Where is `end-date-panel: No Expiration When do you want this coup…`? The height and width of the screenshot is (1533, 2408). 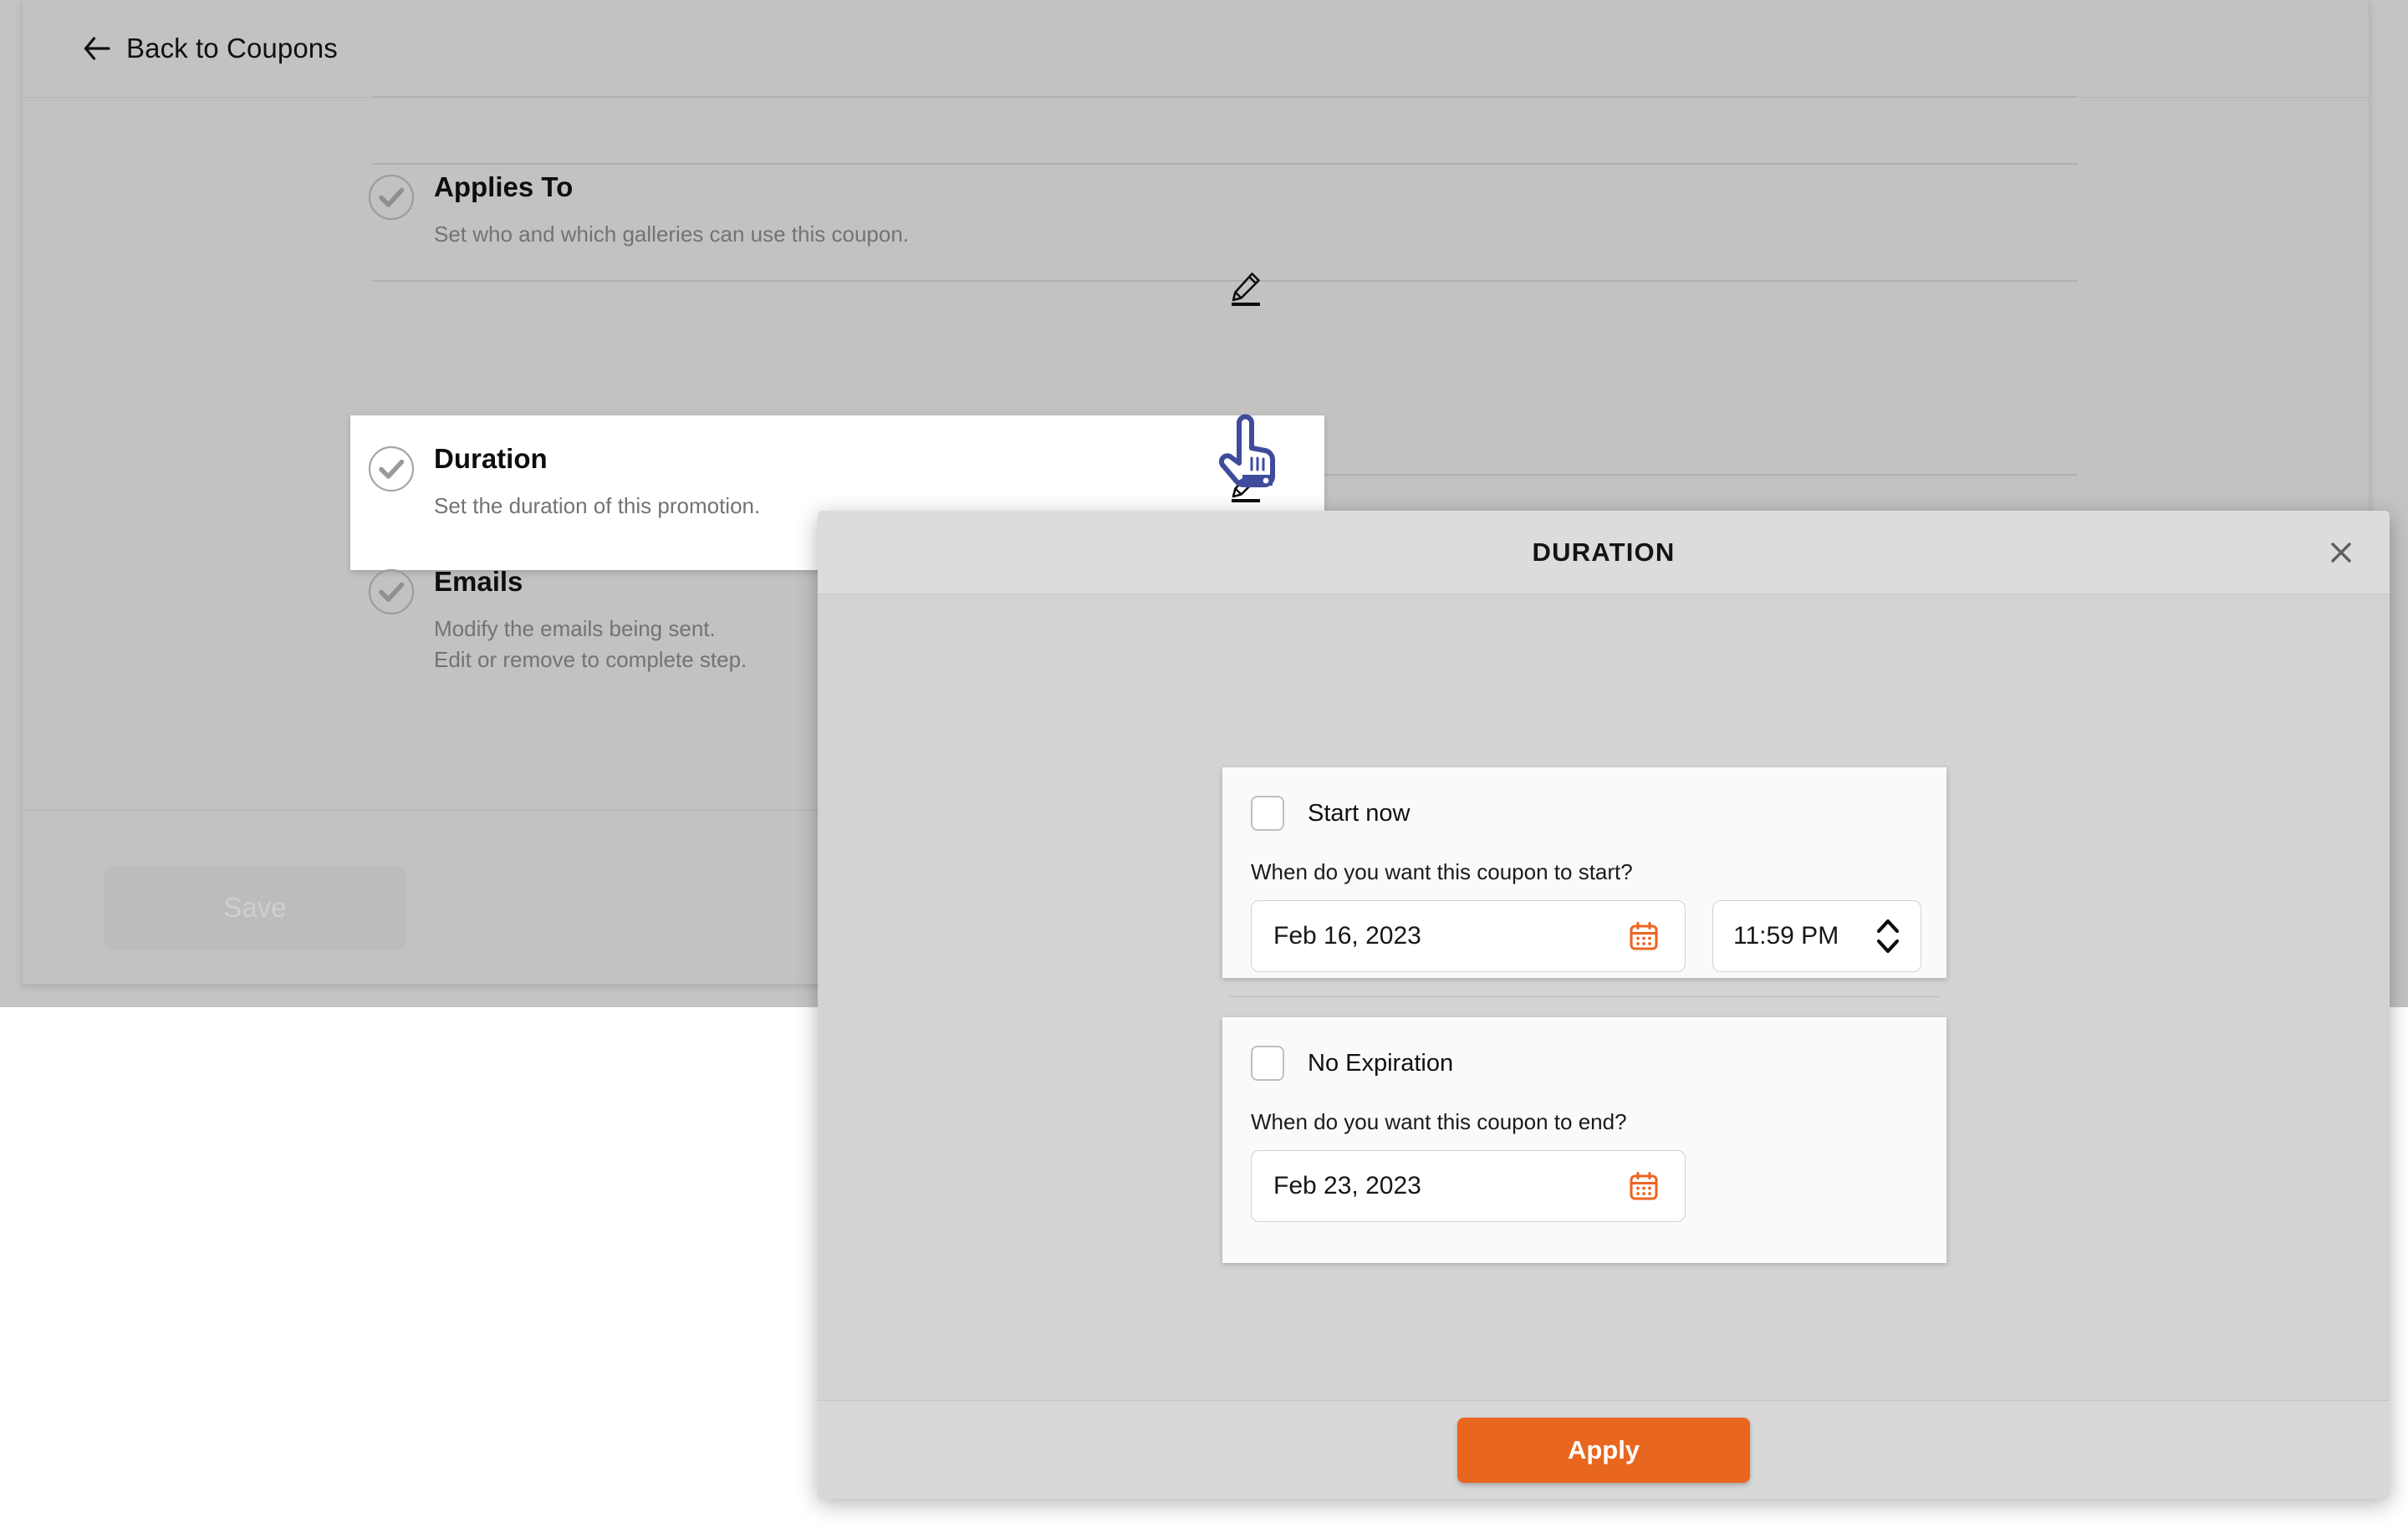 end-date-panel: No Expiration When do you want this coup… is located at coordinates (1584, 1140).